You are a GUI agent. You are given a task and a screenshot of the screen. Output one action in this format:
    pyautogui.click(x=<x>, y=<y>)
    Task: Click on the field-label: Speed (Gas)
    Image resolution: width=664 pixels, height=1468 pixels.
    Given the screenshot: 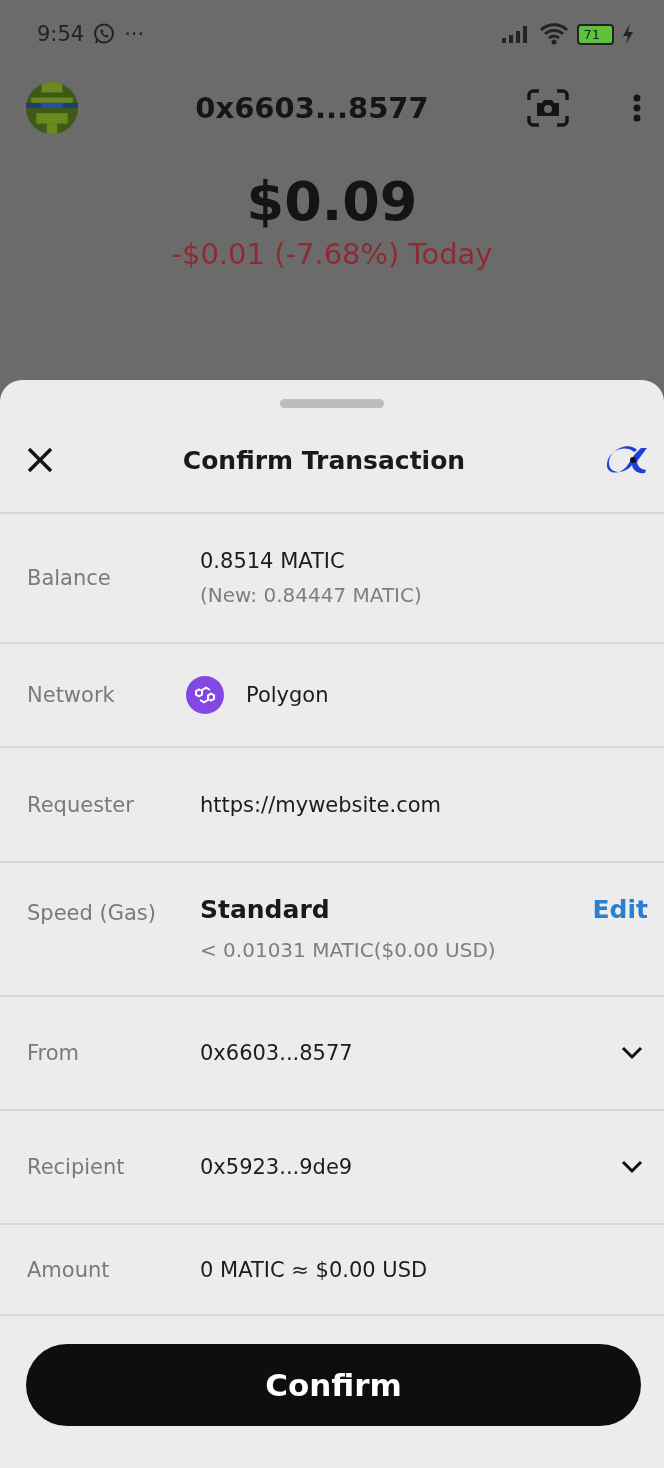 What is the action you would take?
    pyautogui.click(x=92, y=913)
    